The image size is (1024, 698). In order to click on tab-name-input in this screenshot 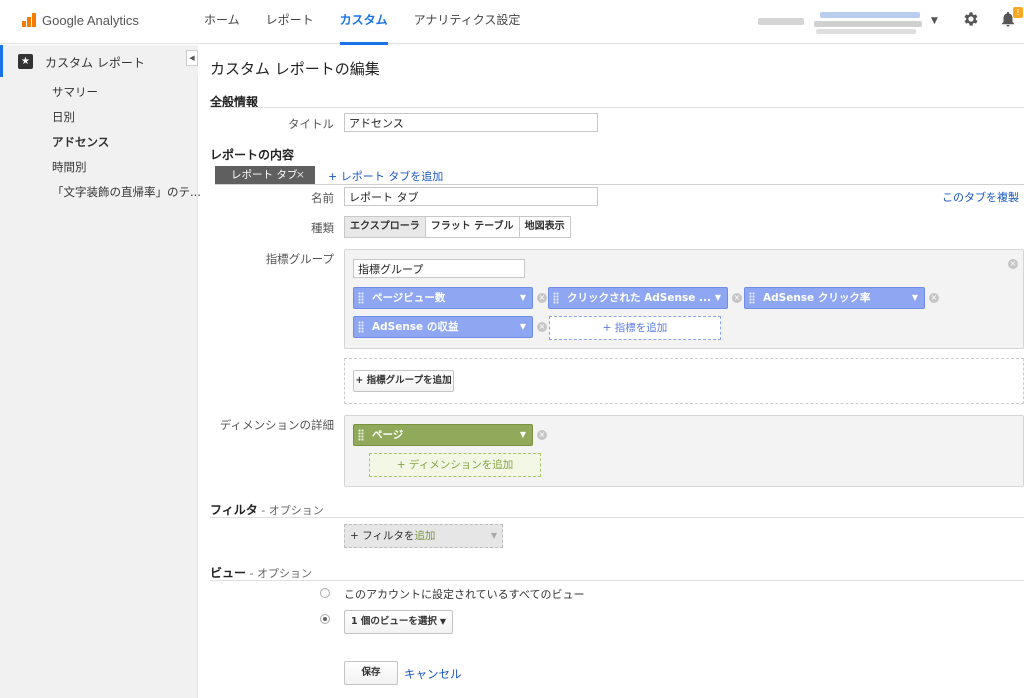, I will do `click(471, 196)`.